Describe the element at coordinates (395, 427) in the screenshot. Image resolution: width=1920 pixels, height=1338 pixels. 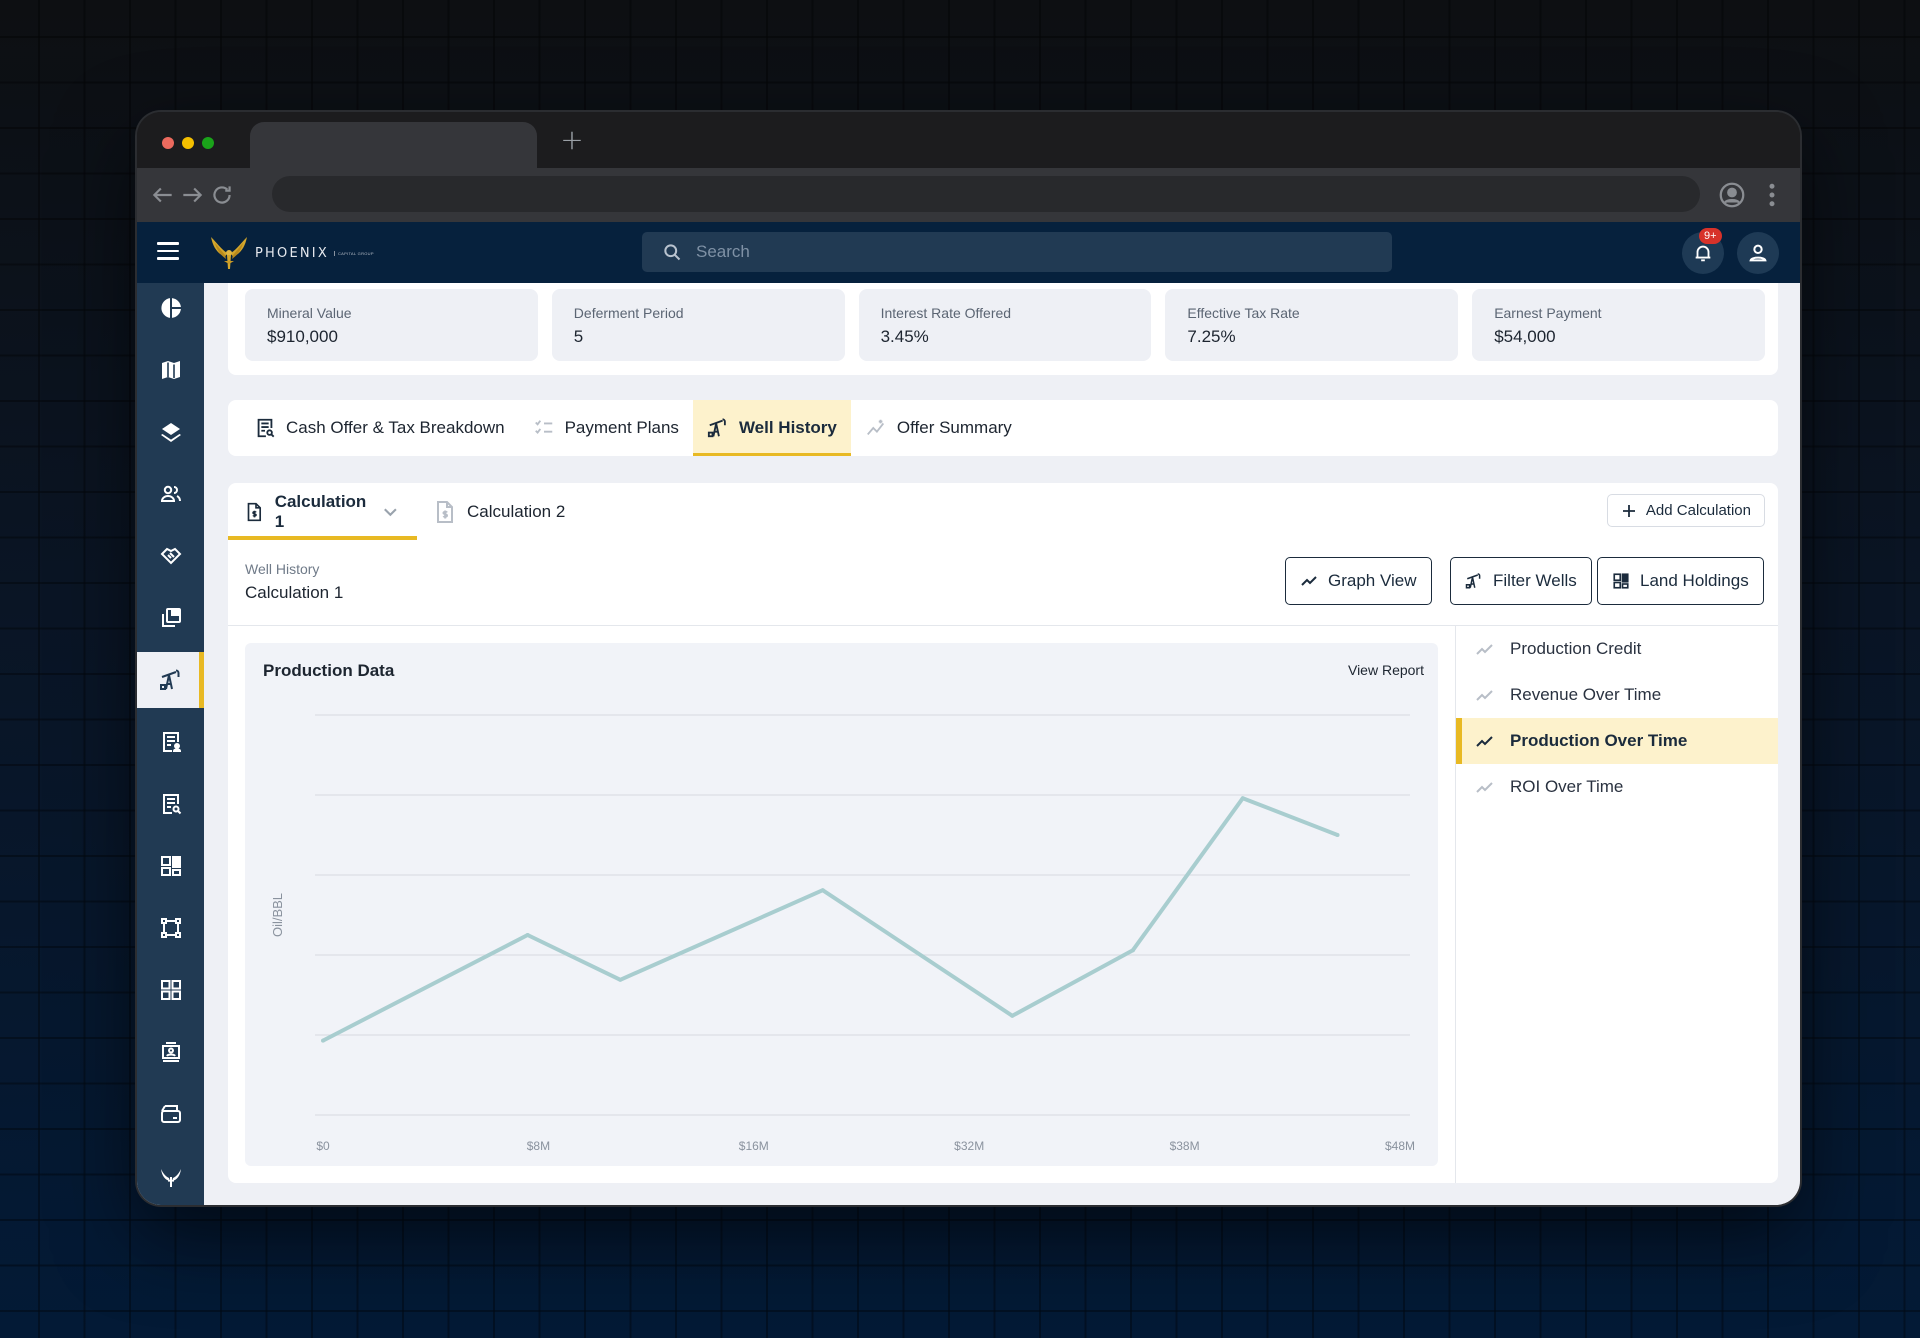
I see `tab-label: Cash Offer & Tax Breakdown` at that location.